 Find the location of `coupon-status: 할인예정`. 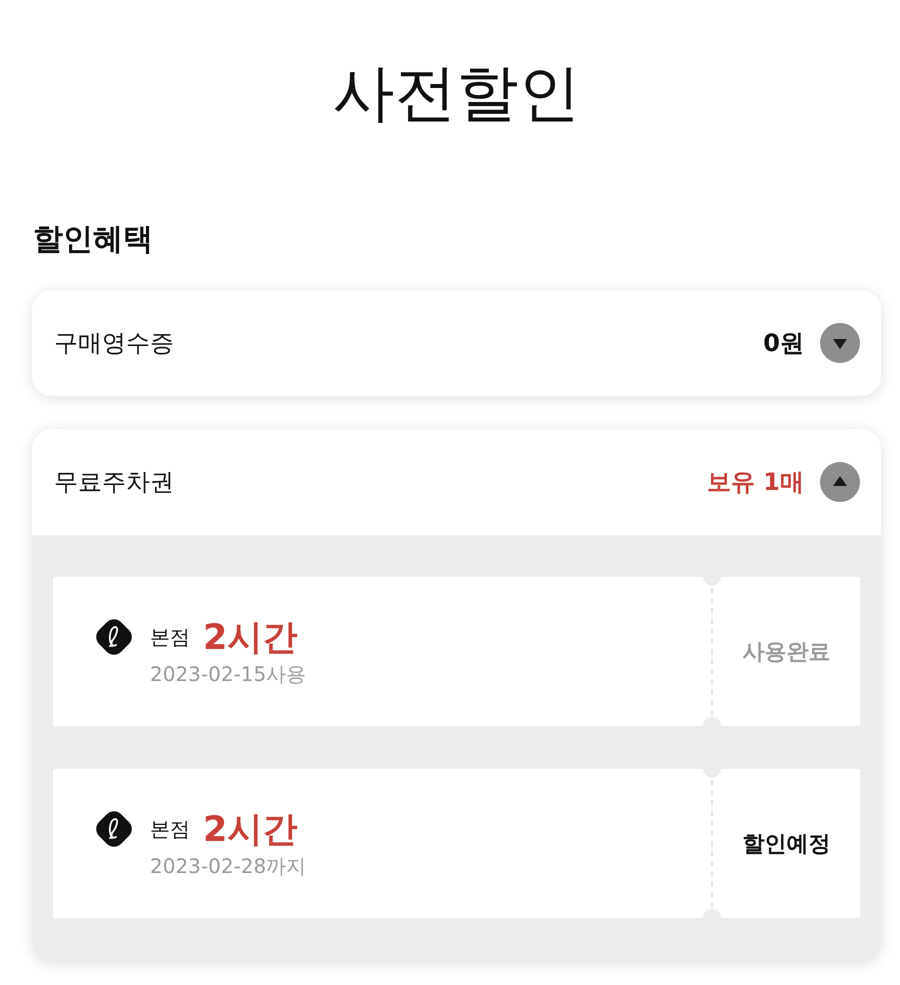

coupon-status: 할인예정 is located at coordinates (786, 844).